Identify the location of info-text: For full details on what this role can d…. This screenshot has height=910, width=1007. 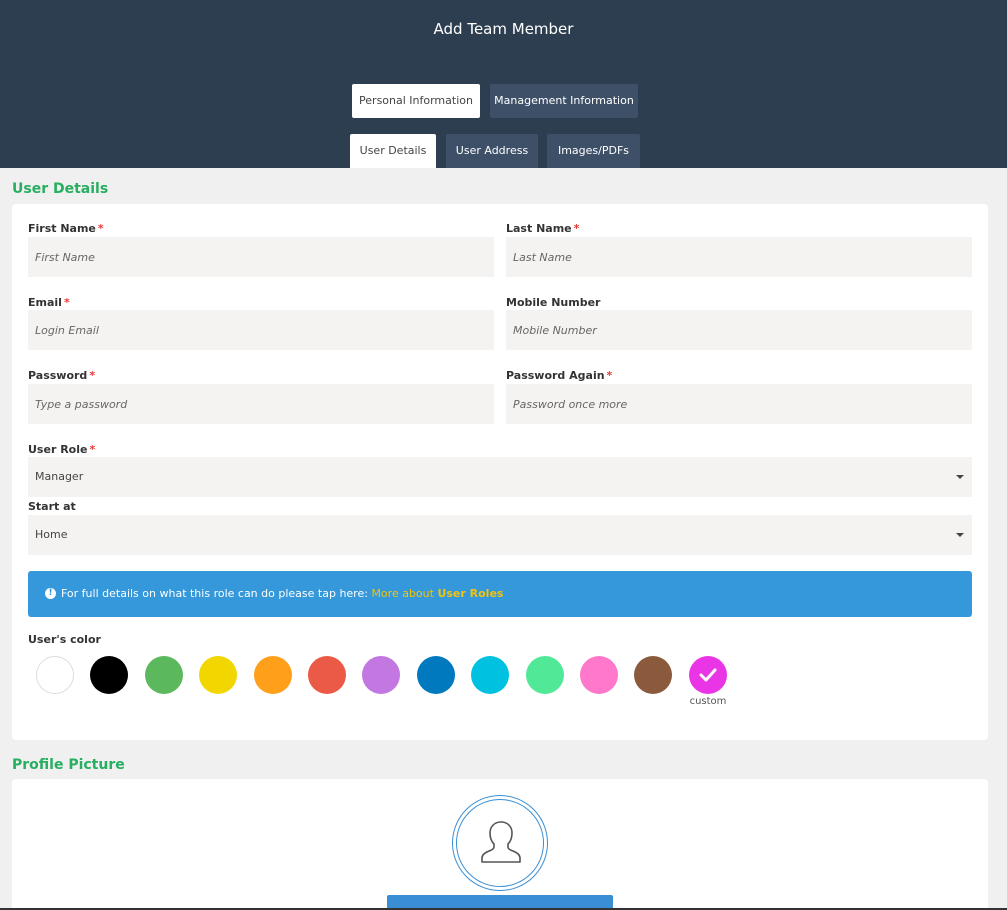
(214, 593).